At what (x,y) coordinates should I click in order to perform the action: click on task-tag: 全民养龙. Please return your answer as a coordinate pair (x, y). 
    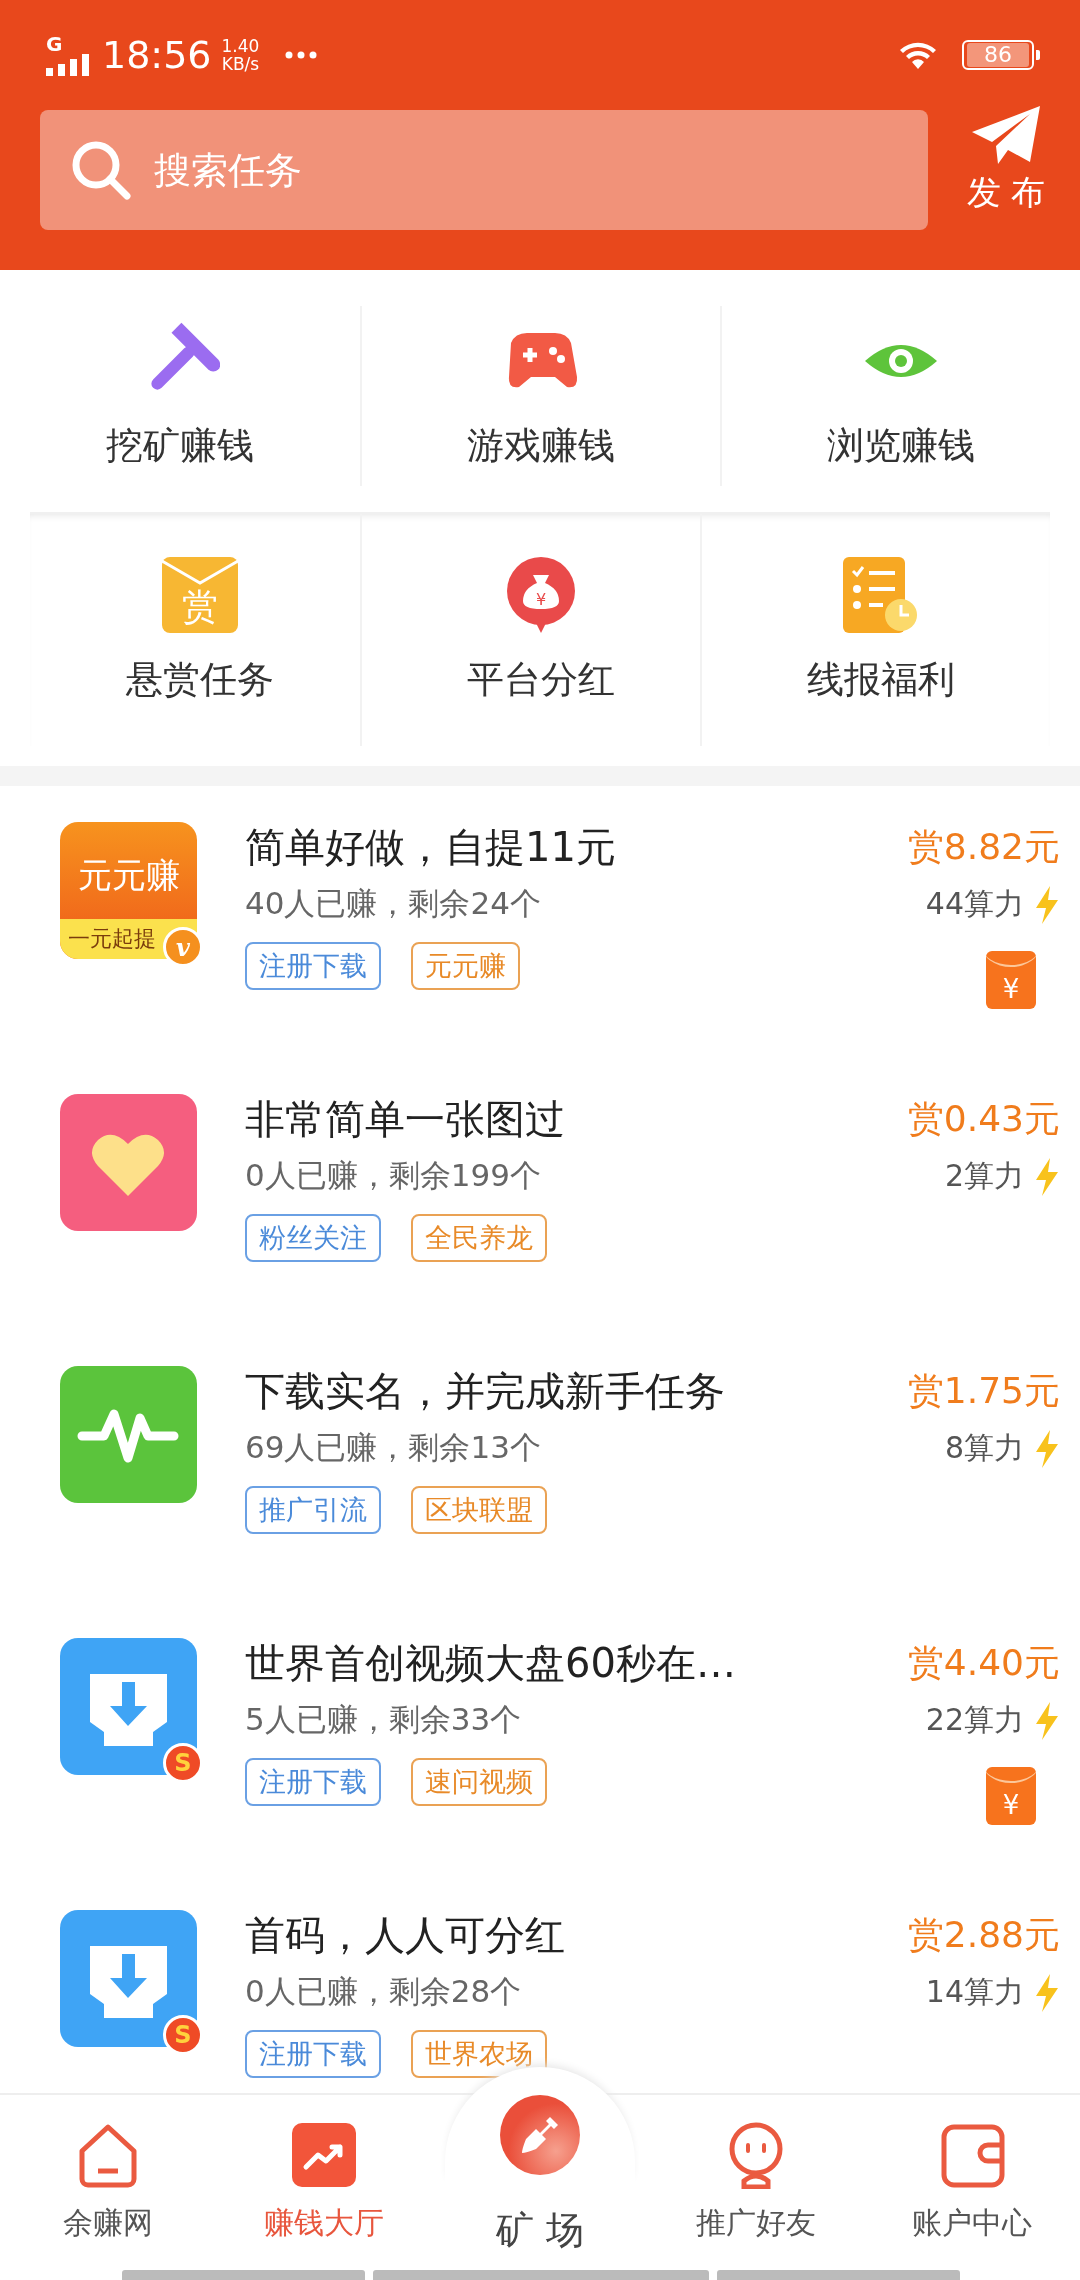
    Looking at the image, I should click on (479, 1238).